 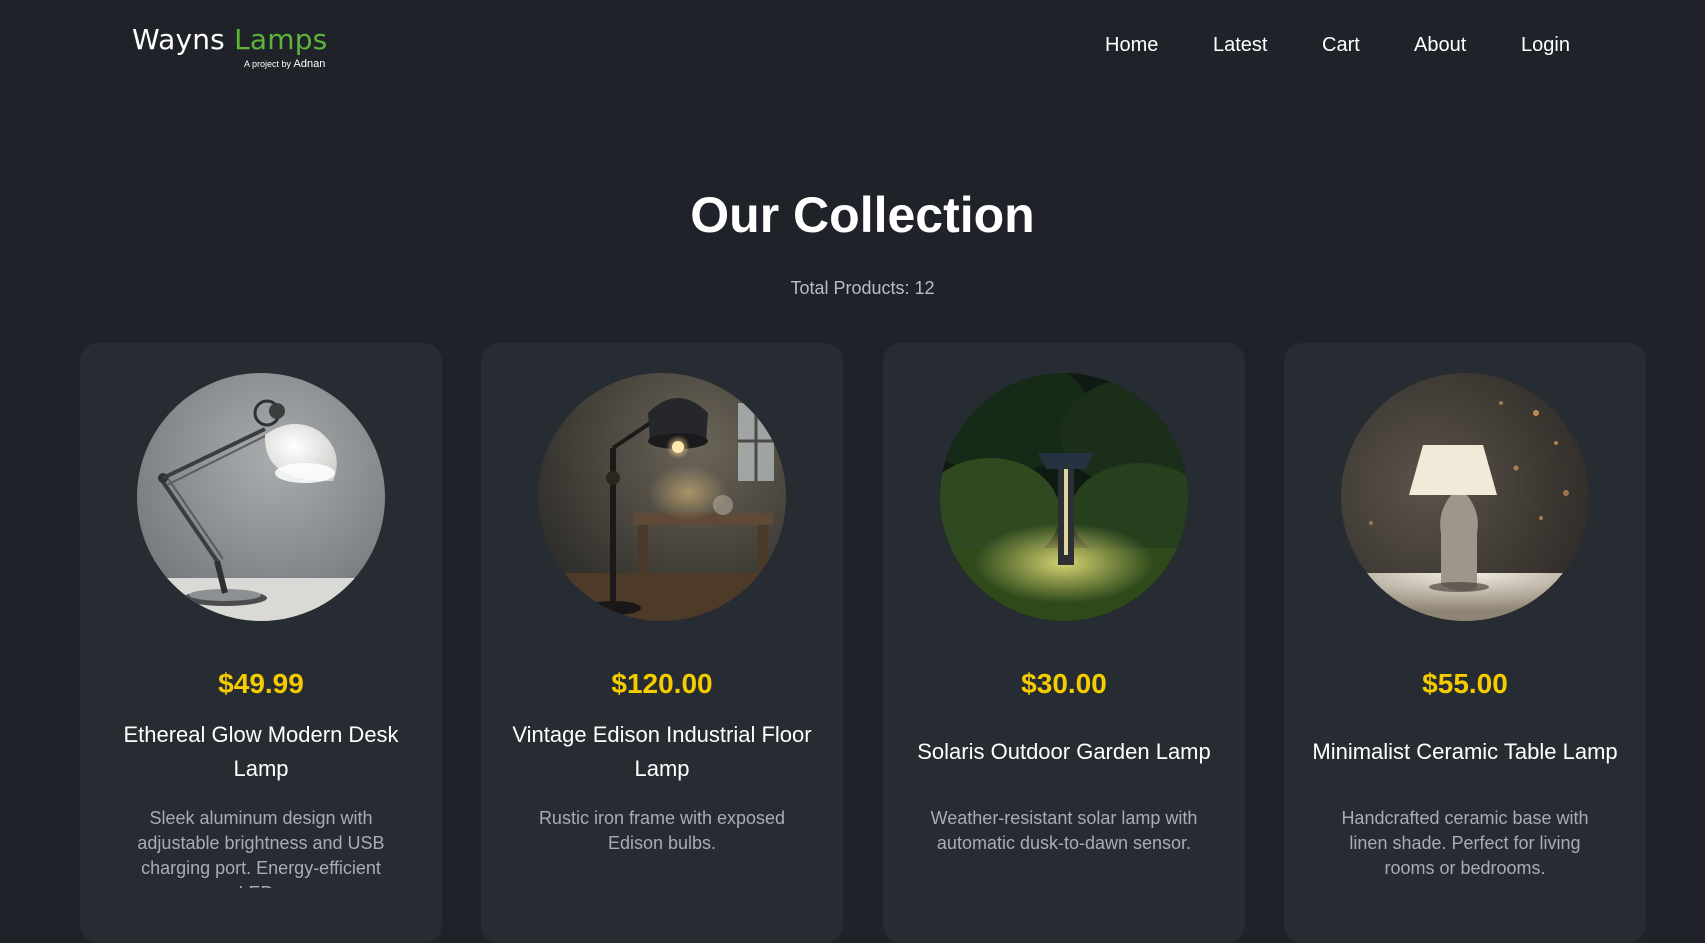 What do you see at coordinates (1440, 45) in the screenshot?
I see `nav-link-about: About` at bounding box center [1440, 45].